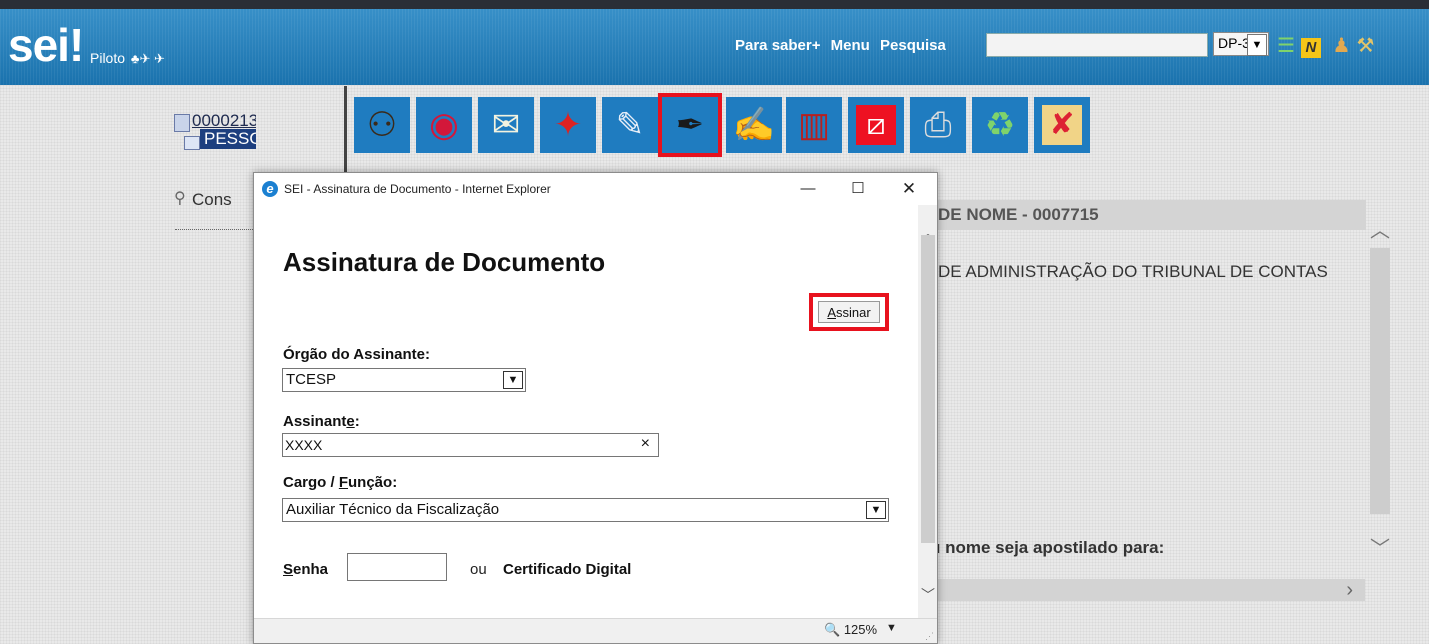 The height and width of the screenshot is (644, 1429). Describe the element at coordinates (404, 380) in the screenshot. I see `orgao-select: TCESP ▼` at that location.